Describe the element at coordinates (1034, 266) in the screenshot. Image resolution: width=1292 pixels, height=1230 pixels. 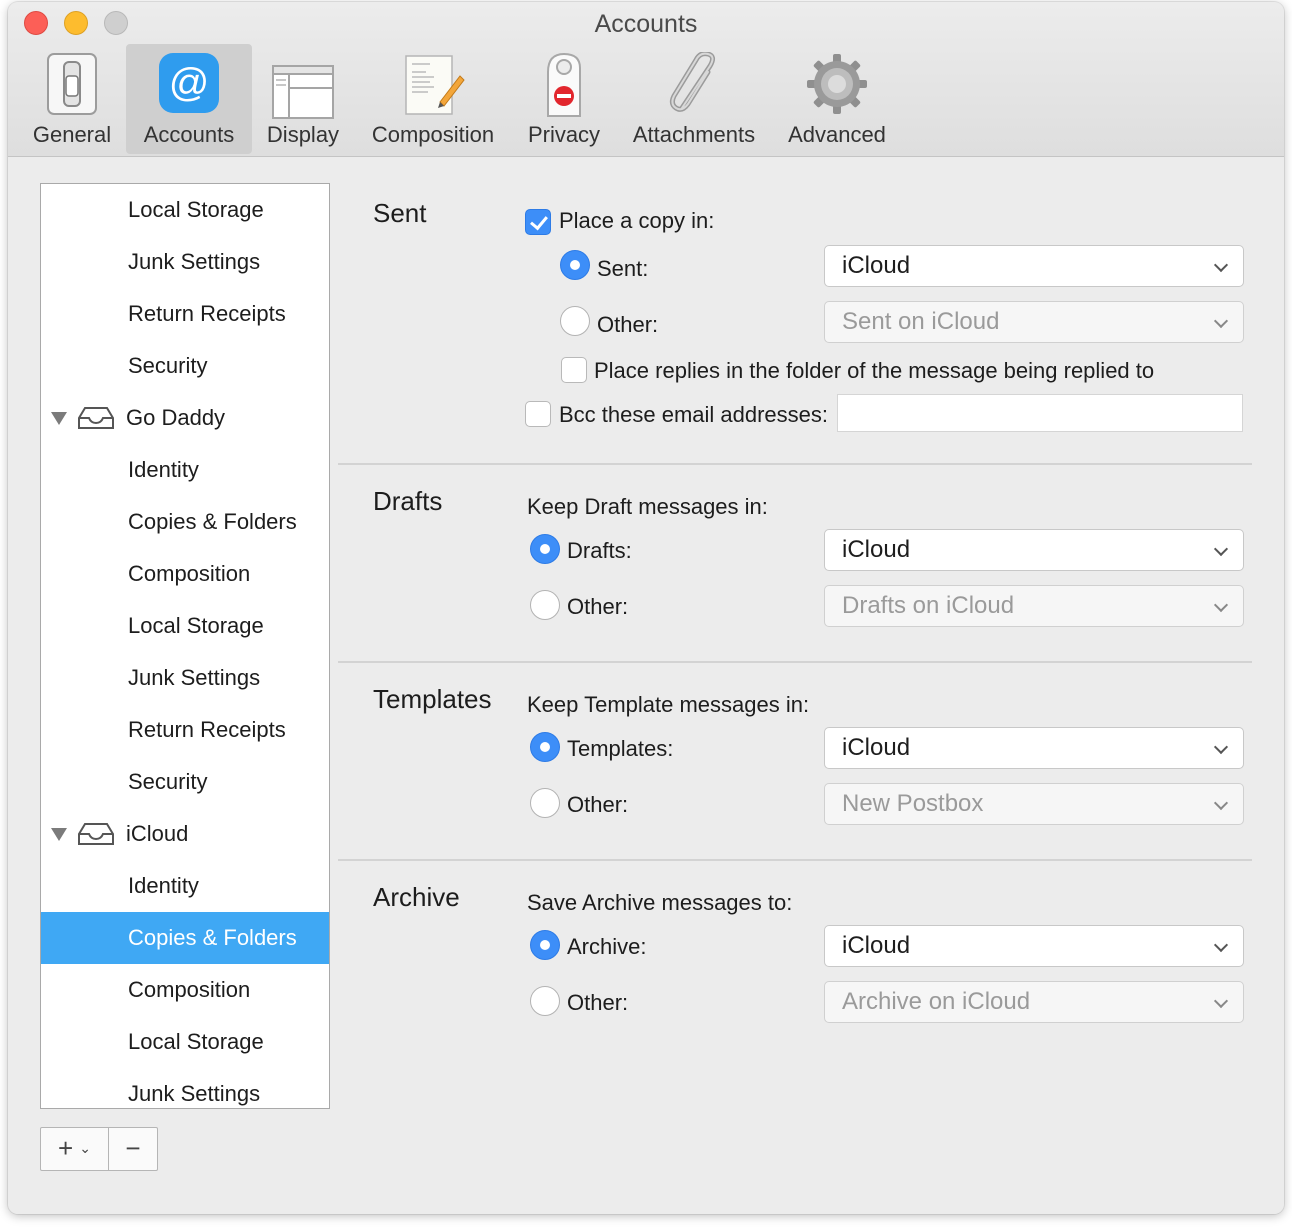
I see `sent-mailbox-select: iCloud` at that location.